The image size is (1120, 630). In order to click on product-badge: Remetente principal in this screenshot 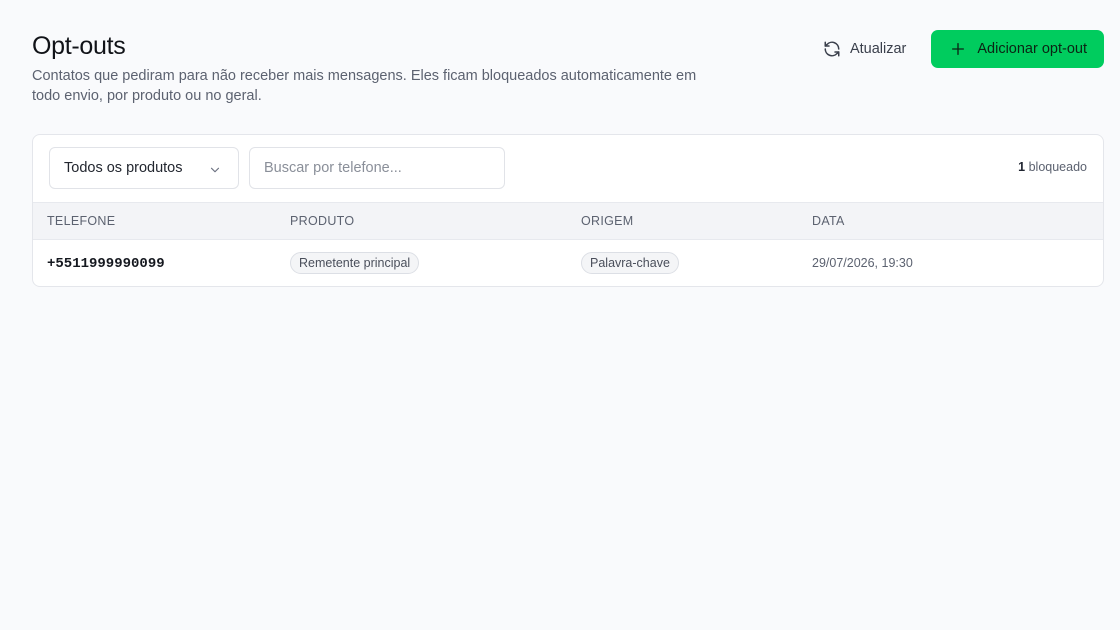, I will do `click(355, 263)`.